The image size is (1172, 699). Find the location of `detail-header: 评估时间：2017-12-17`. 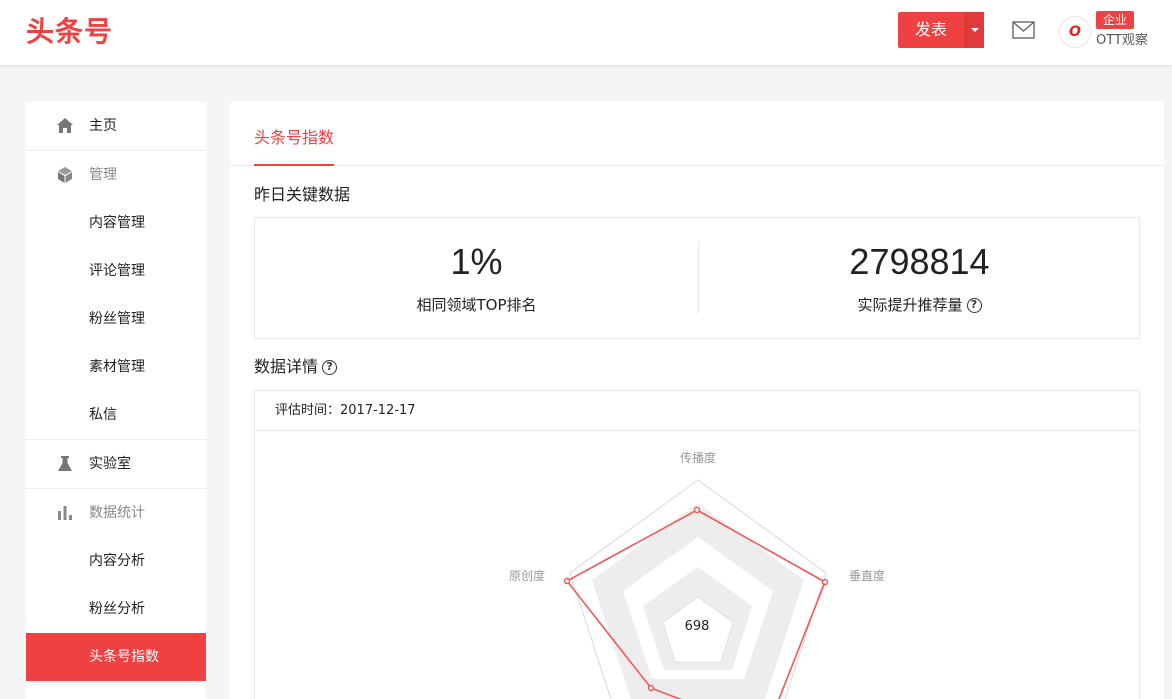

detail-header: 评估时间：2017-12-17 is located at coordinates (697, 411).